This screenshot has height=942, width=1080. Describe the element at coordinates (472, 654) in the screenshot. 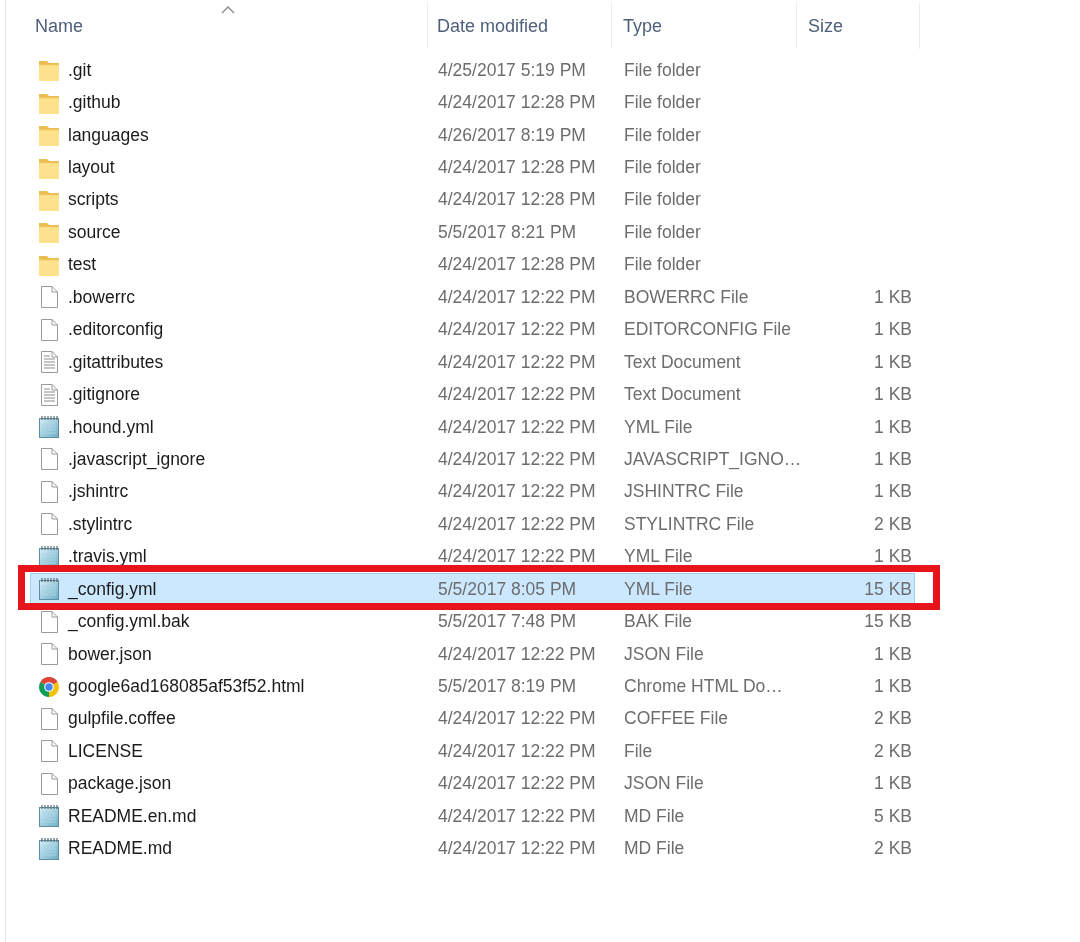

I see `file-row: bower.json 4/24/2017 12:22 PM JSON File 1 KB` at that location.